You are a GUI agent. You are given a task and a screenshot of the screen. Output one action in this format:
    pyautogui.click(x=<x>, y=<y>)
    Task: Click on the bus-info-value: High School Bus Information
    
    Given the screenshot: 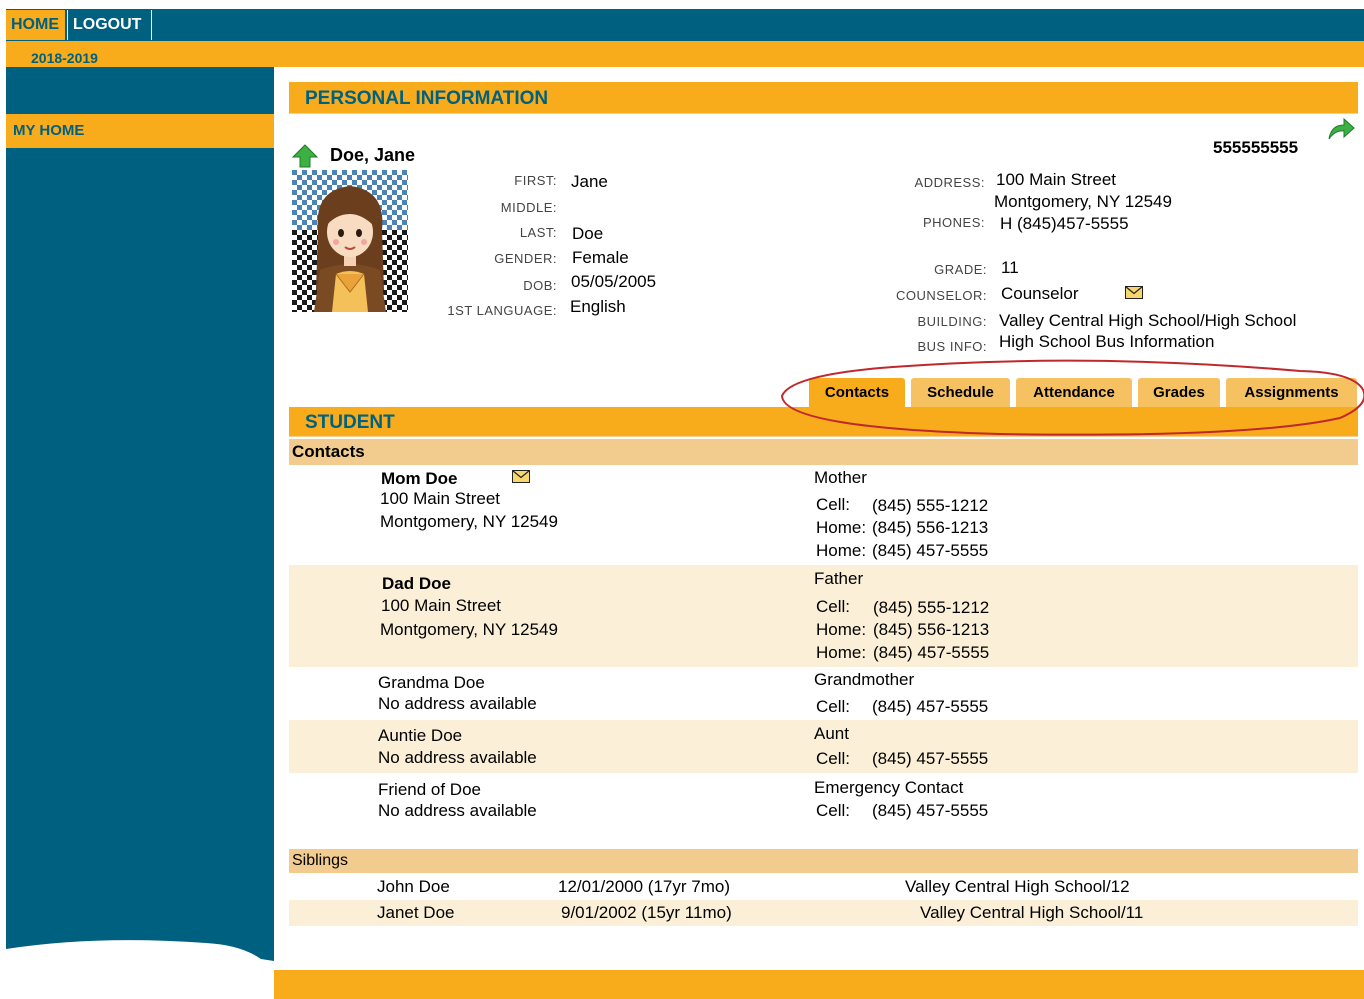 What is the action you would take?
    pyautogui.click(x=1107, y=341)
    